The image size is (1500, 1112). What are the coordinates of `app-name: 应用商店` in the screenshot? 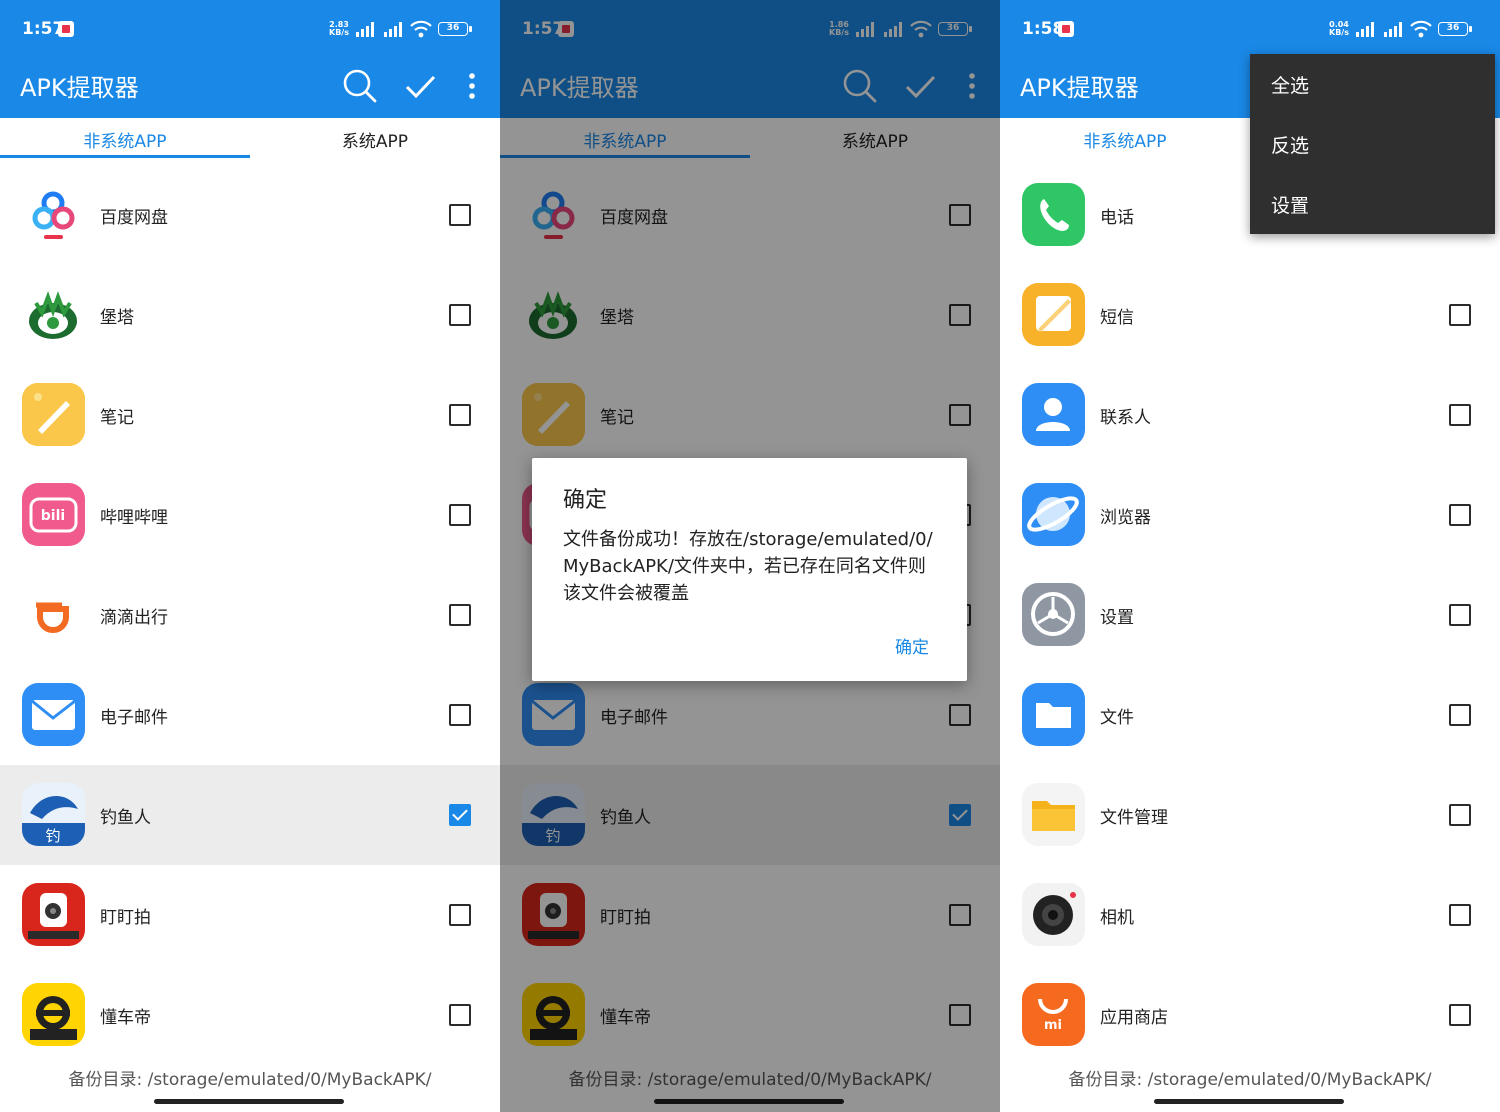 It's located at (1134, 1018).